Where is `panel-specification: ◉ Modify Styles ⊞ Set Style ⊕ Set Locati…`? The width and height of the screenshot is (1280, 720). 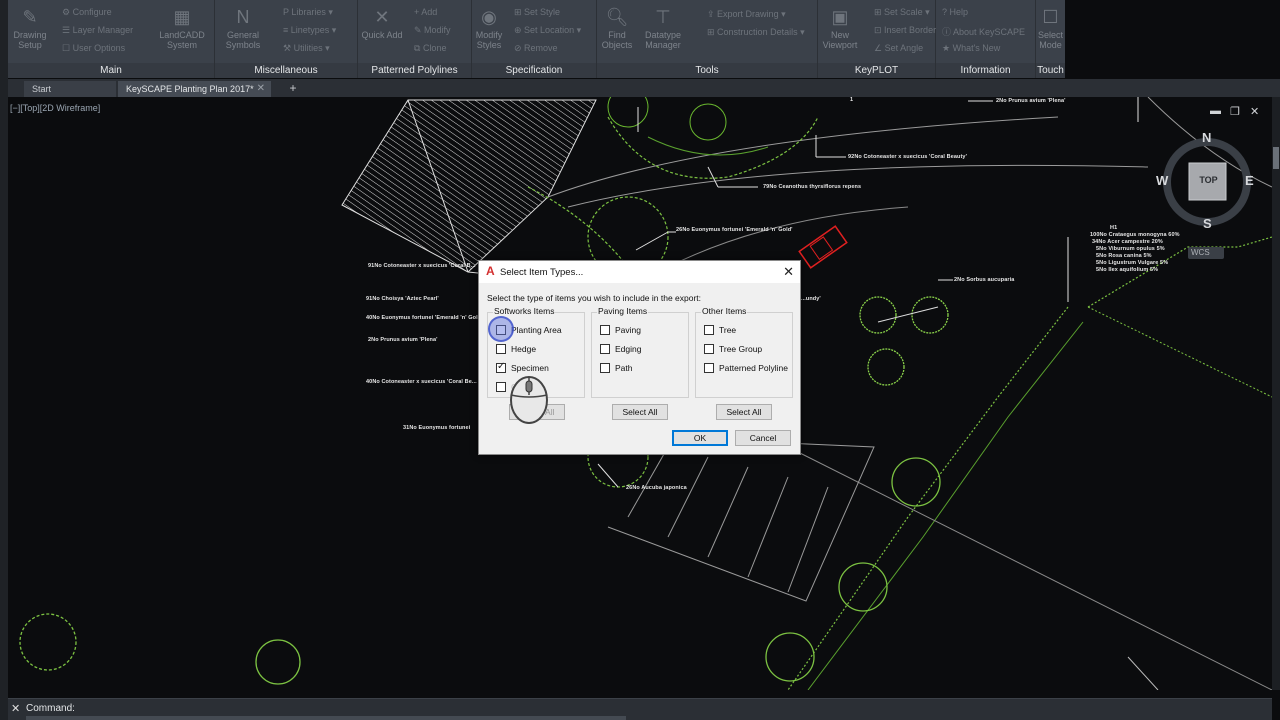 panel-specification: ◉ Modify Styles ⊞ Set Style ⊕ Set Locati… is located at coordinates (534, 39).